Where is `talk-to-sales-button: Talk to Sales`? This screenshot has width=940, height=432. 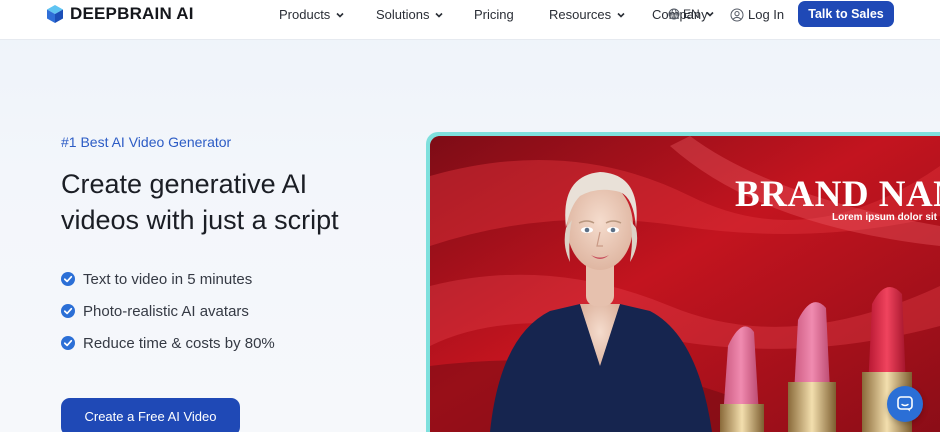 talk-to-sales-button: Talk to Sales is located at coordinates (846, 14).